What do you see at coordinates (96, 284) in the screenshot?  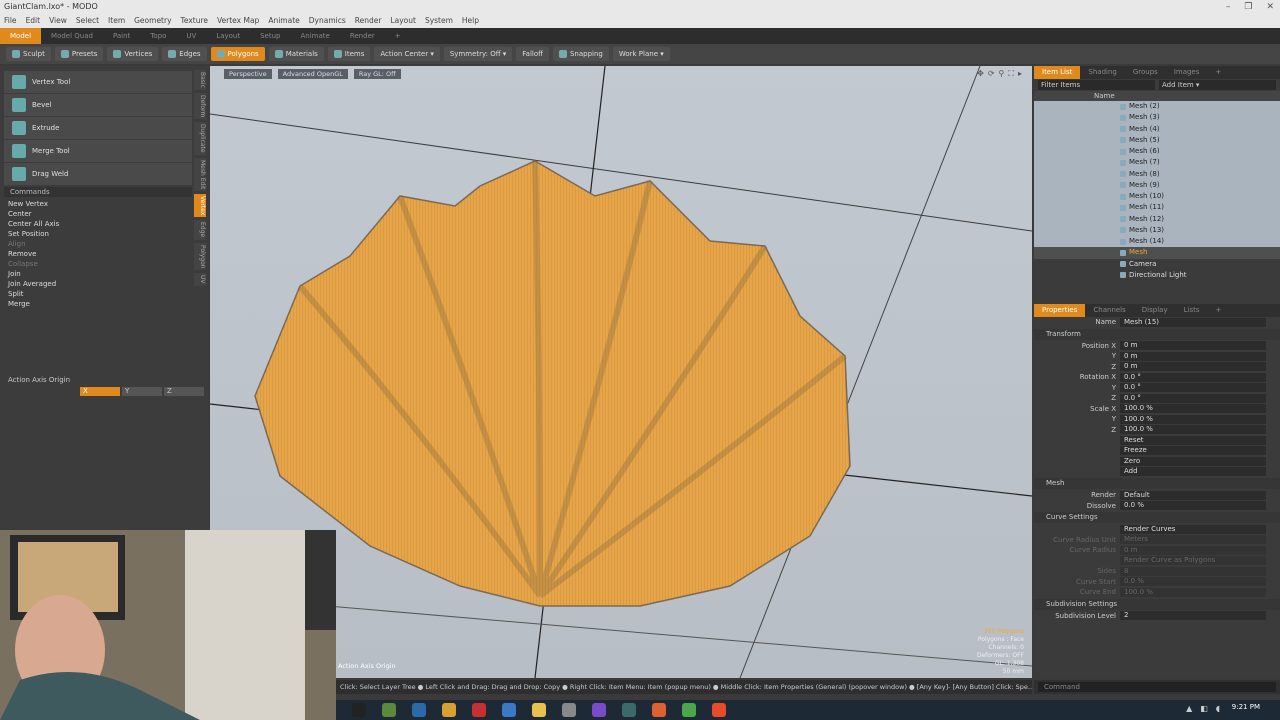 I see `command-join-averaged: Join Averaged` at bounding box center [96, 284].